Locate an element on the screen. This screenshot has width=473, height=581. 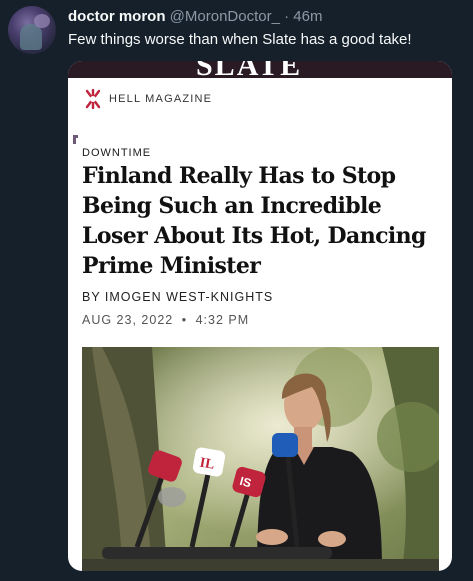
publish-date: AUG 23, 2022 is located at coordinates (128, 320).